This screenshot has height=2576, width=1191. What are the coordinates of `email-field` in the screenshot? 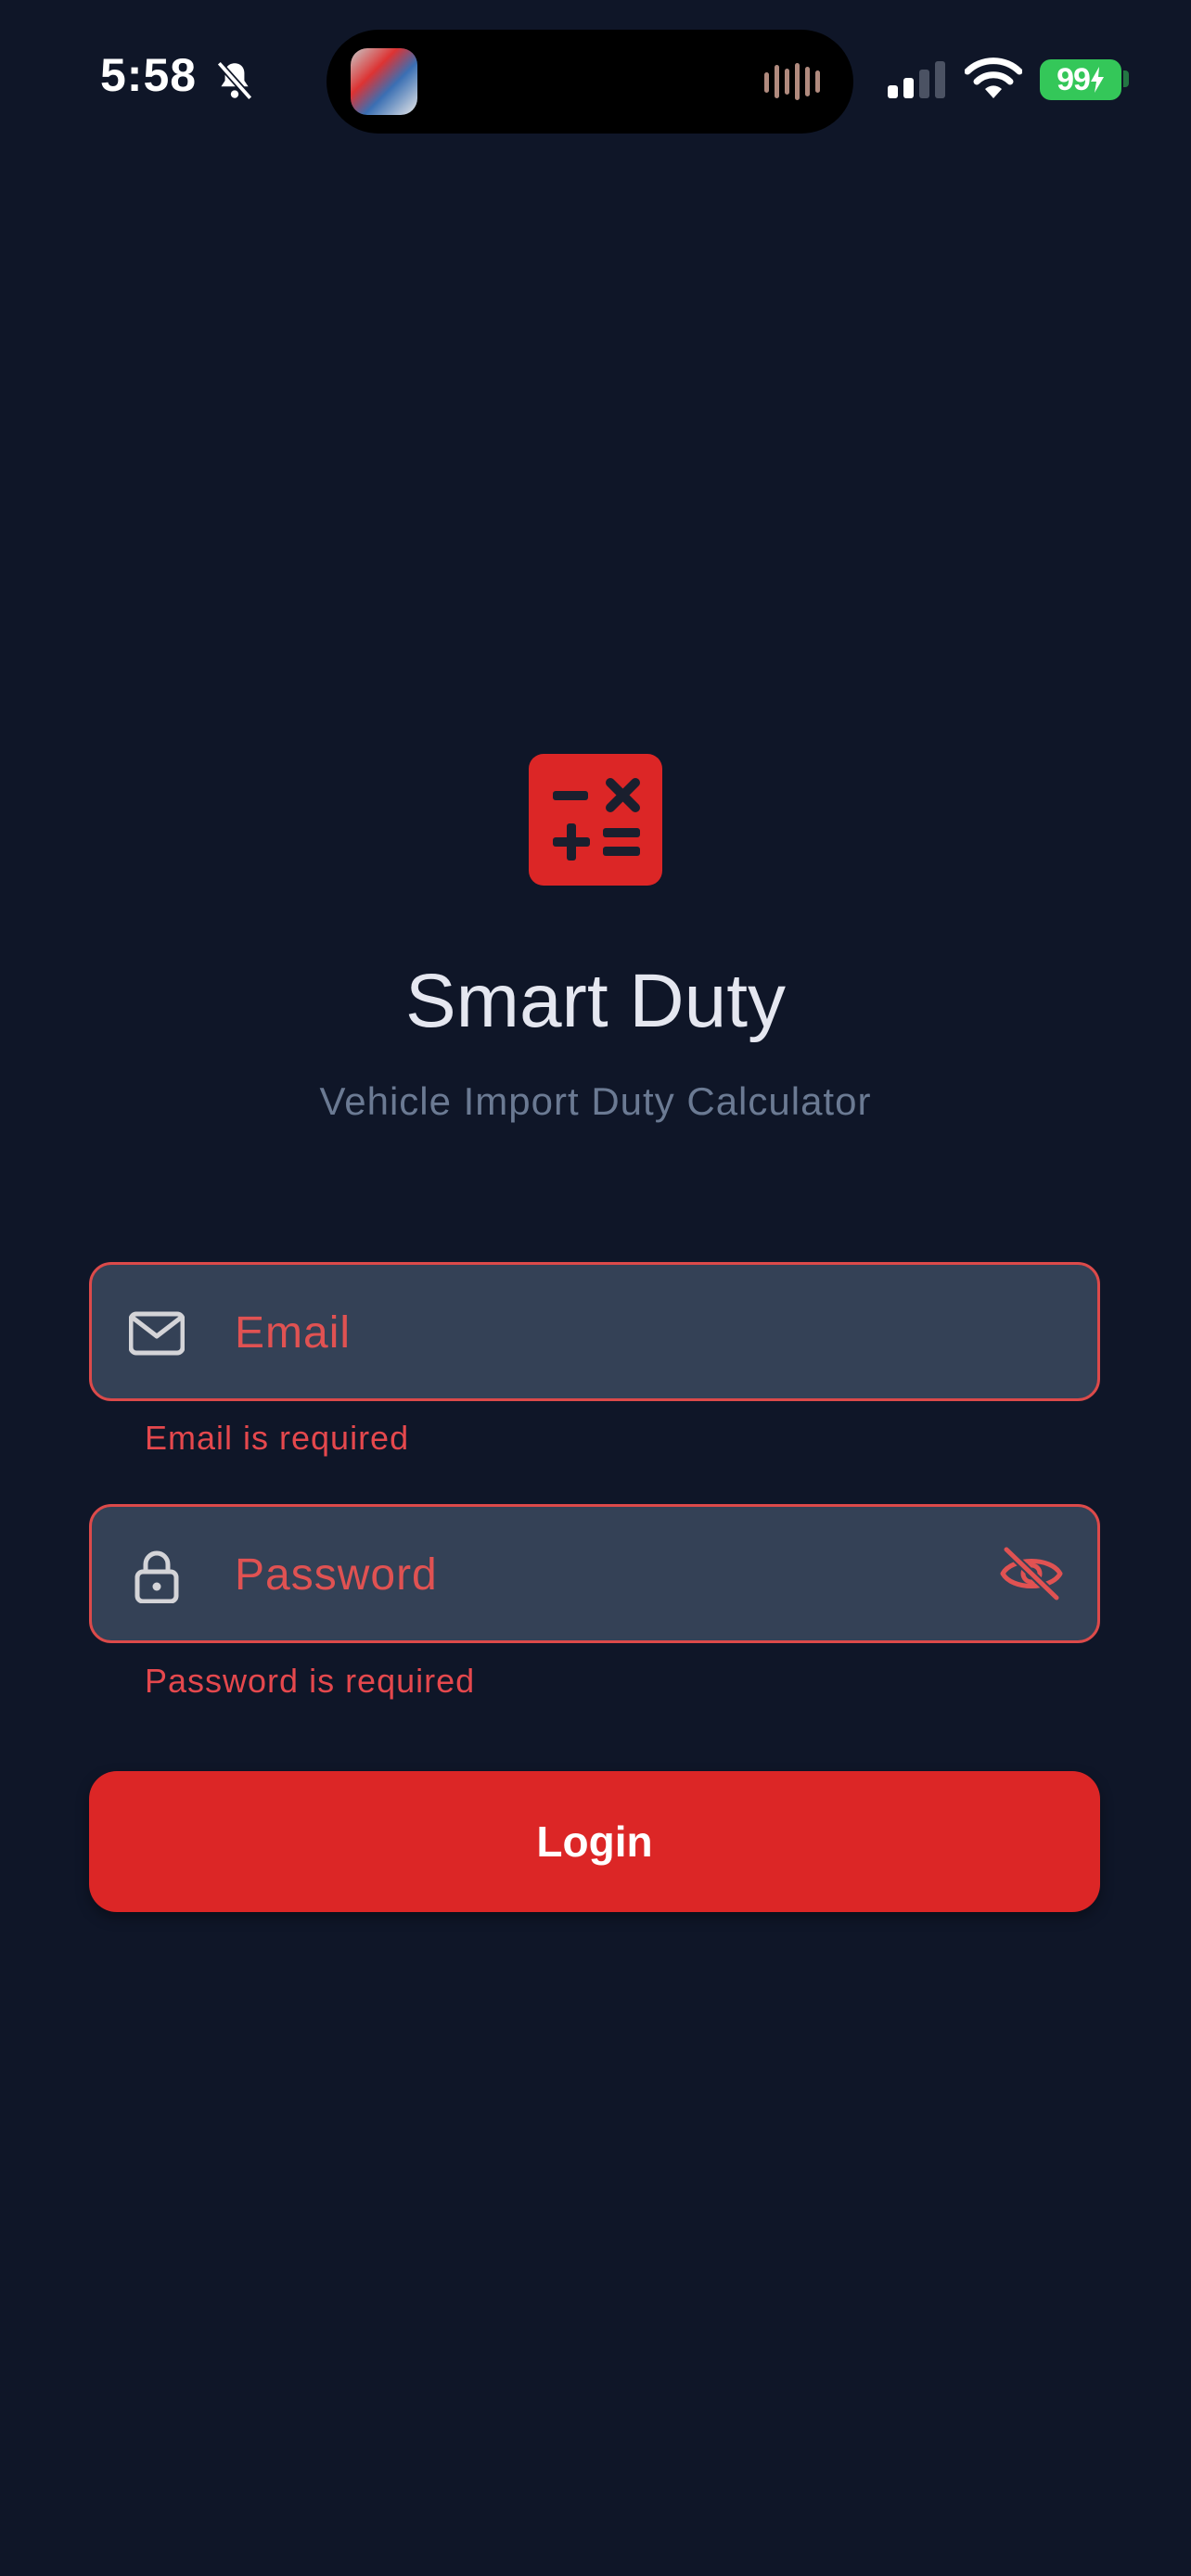 It's located at (594, 1331).